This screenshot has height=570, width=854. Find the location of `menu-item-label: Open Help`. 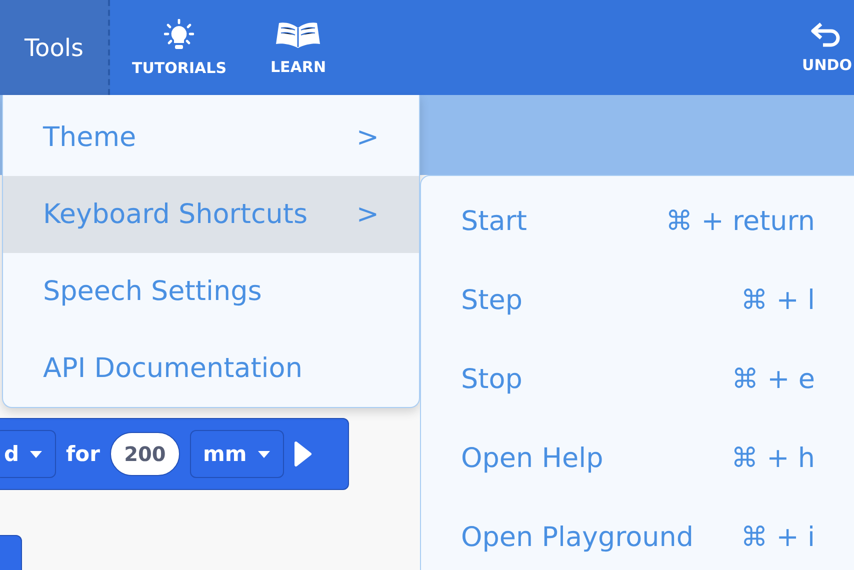

menu-item-label: Open Help is located at coordinates (532, 458).